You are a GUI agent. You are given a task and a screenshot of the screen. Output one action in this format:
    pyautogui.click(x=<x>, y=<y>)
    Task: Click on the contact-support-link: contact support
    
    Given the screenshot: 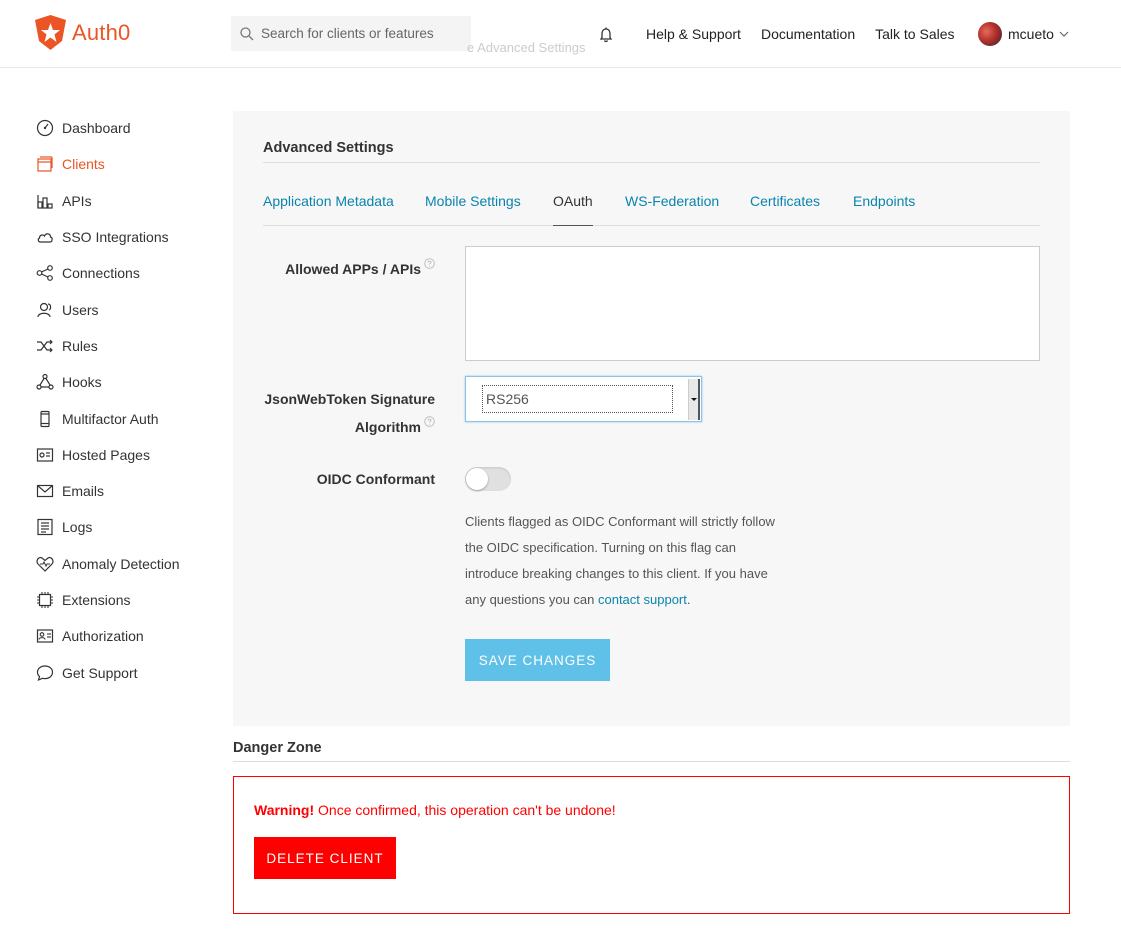 What is the action you would take?
    pyautogui.click(x=642, y=599)
    